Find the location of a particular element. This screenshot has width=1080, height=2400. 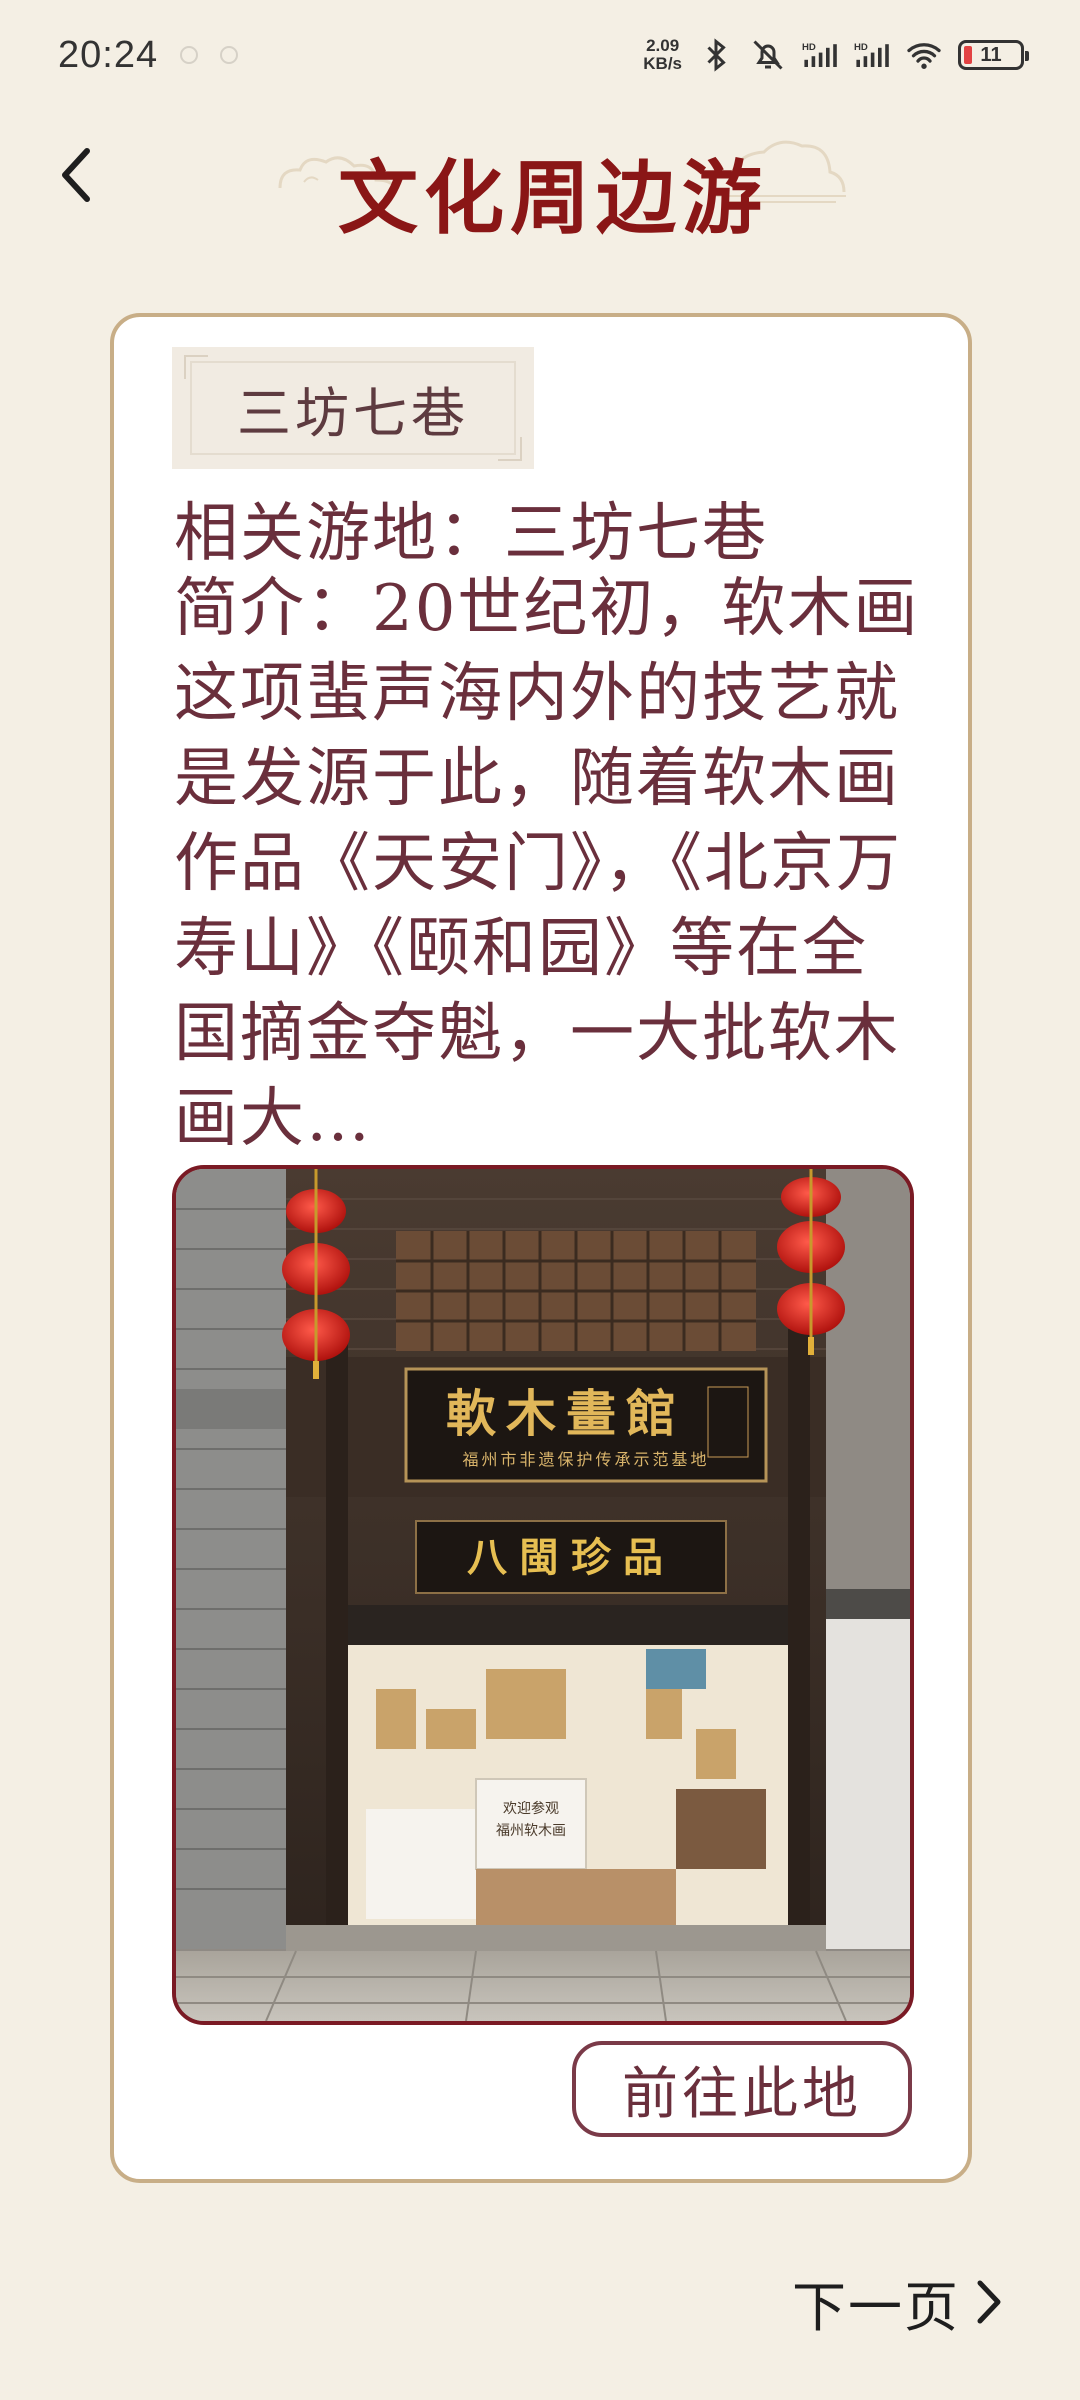

status-left: 20:24 is located at coordinates (148, 55).